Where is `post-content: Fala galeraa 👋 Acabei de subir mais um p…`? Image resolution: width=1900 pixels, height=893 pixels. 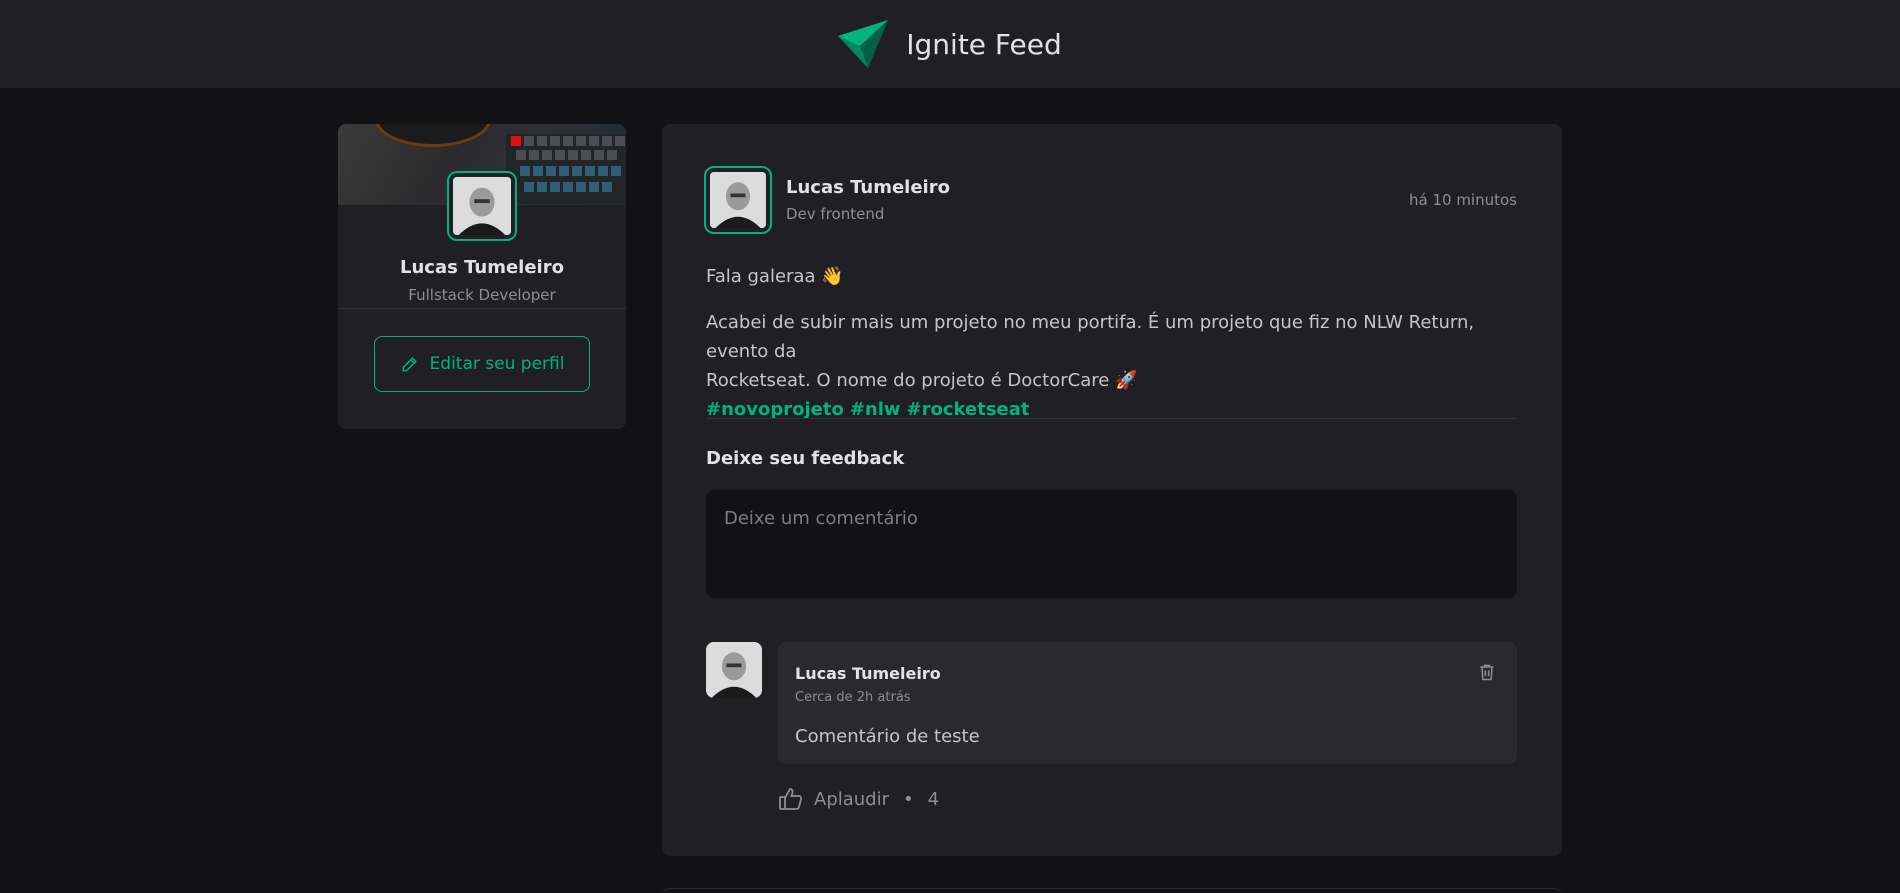
post-content: Fala galeraa 👋 Acabei de subir mais um p… is located at coordinates (1116, 343).